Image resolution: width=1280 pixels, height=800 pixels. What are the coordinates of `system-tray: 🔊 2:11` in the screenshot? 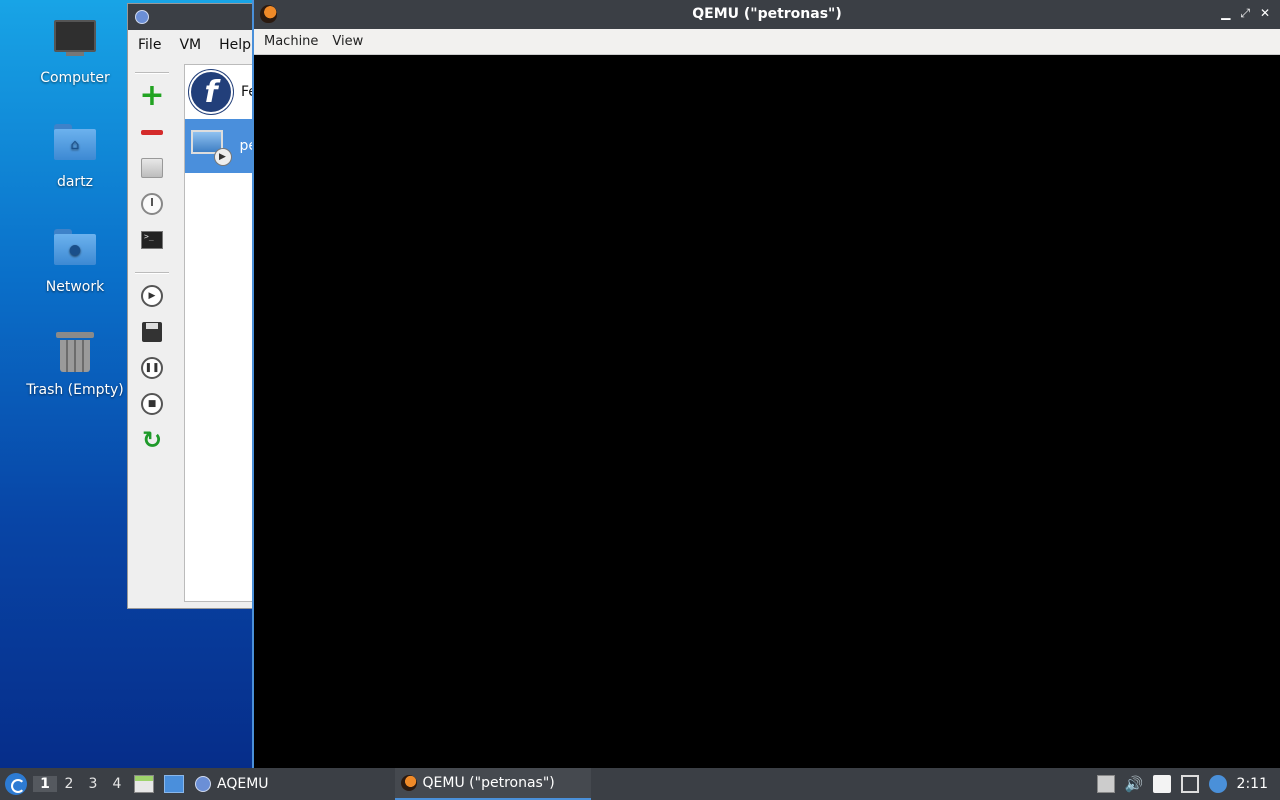 It's located at (1188, 784).